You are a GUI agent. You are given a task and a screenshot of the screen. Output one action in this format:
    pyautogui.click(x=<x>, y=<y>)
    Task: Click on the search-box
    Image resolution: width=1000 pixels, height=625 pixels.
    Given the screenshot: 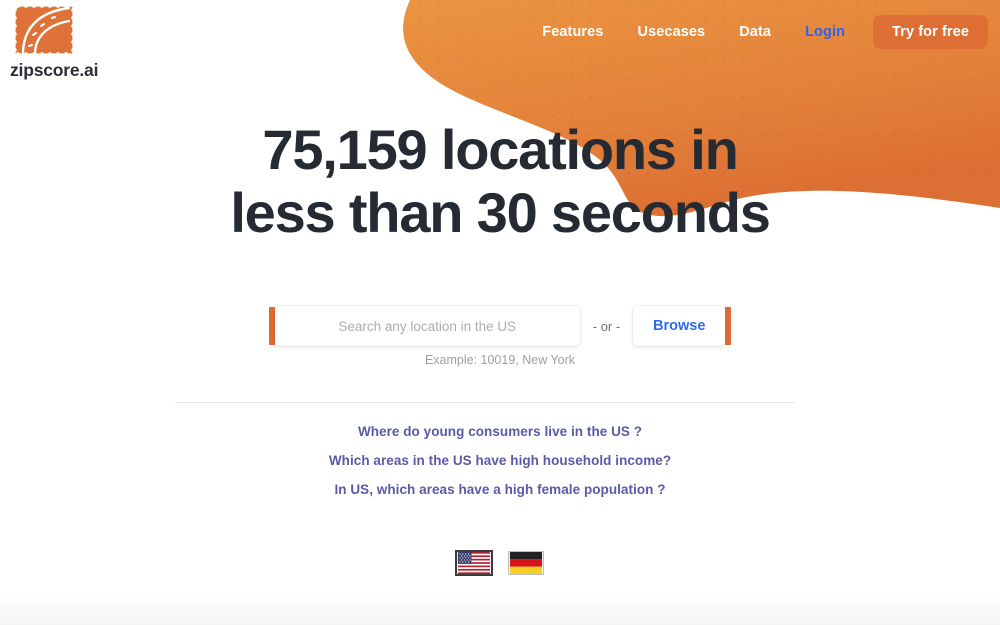 What is the action you would take?
    pyautogui.click(x=427, y=326)
    